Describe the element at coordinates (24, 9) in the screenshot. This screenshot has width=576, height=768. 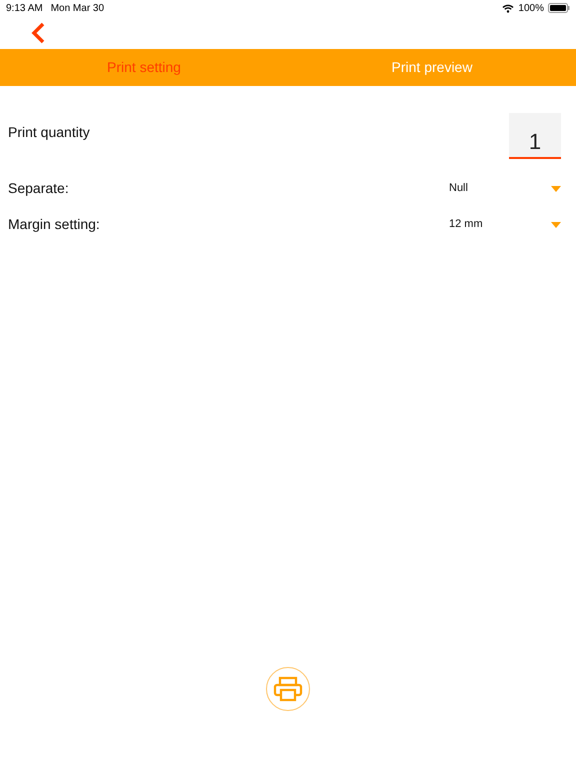
I see `status-time: 9:13 AM` at that location.